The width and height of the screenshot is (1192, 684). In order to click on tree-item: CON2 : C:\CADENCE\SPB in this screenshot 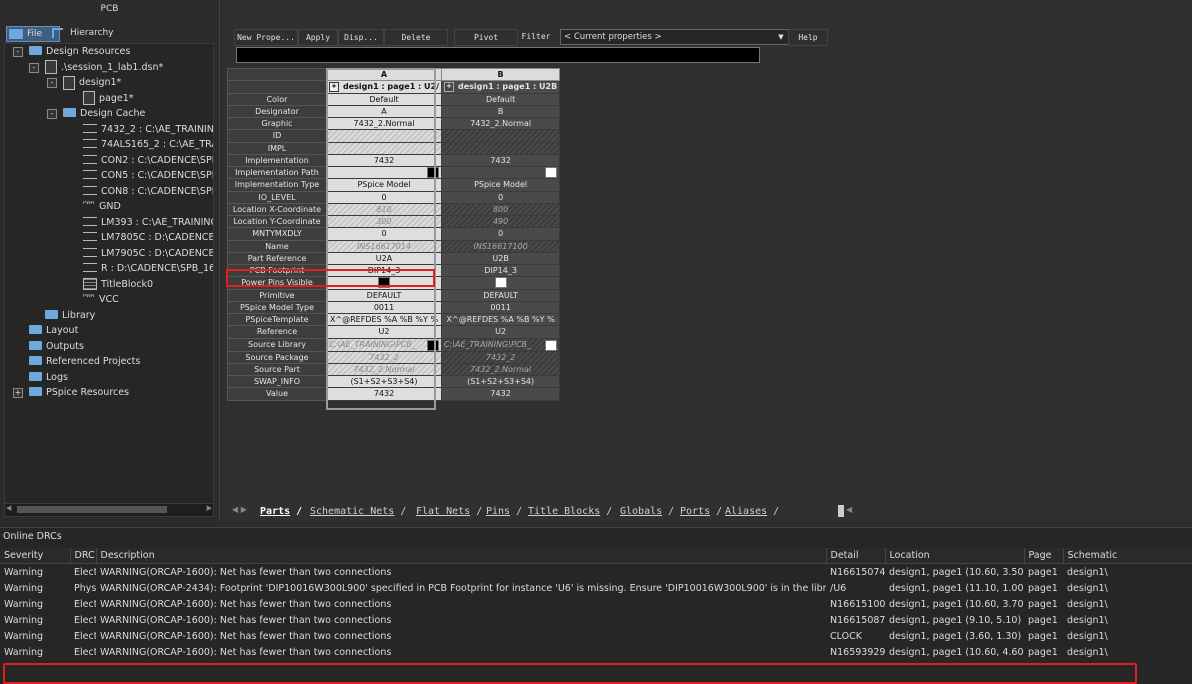, I will do `click(148, 160)`.